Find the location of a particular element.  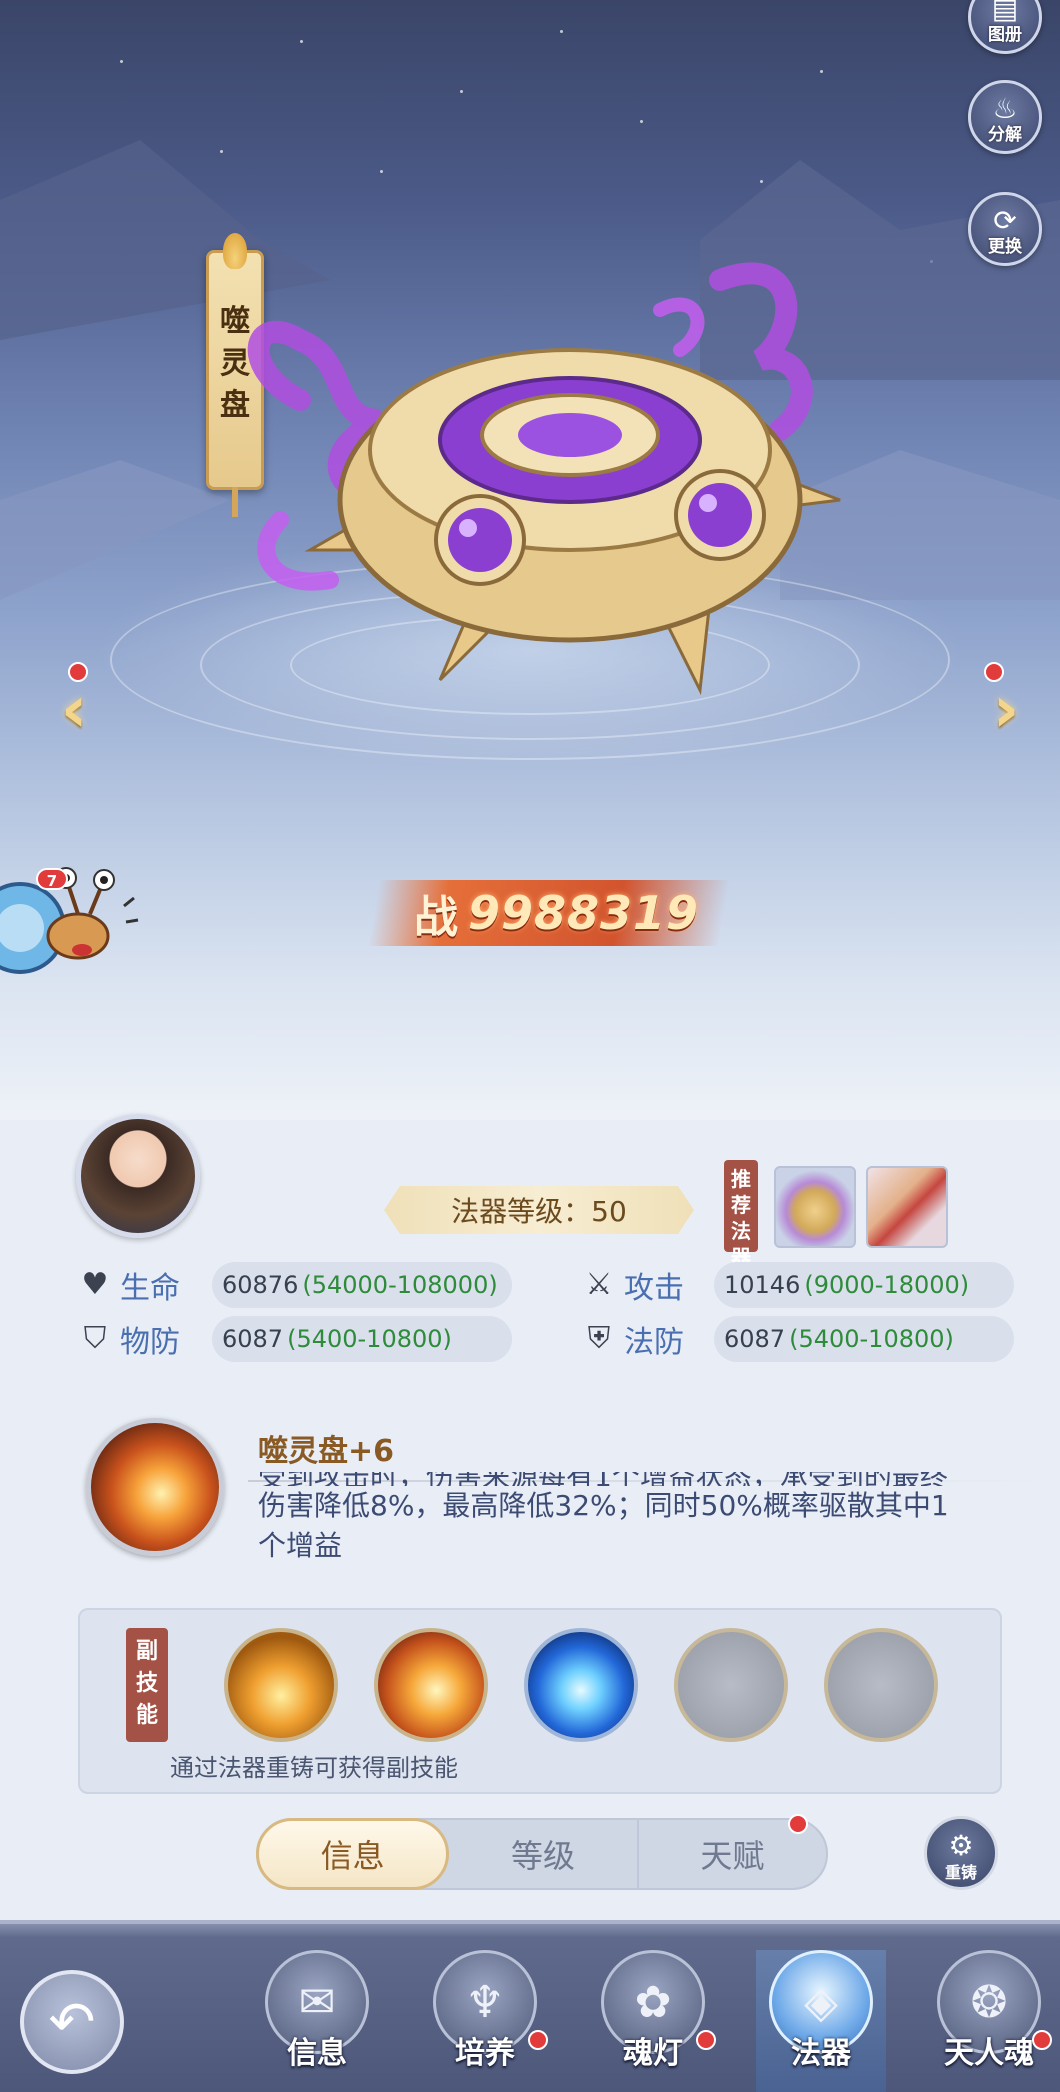

decompose-button: ♨ 分解 is located at coordinates (1005, 117).